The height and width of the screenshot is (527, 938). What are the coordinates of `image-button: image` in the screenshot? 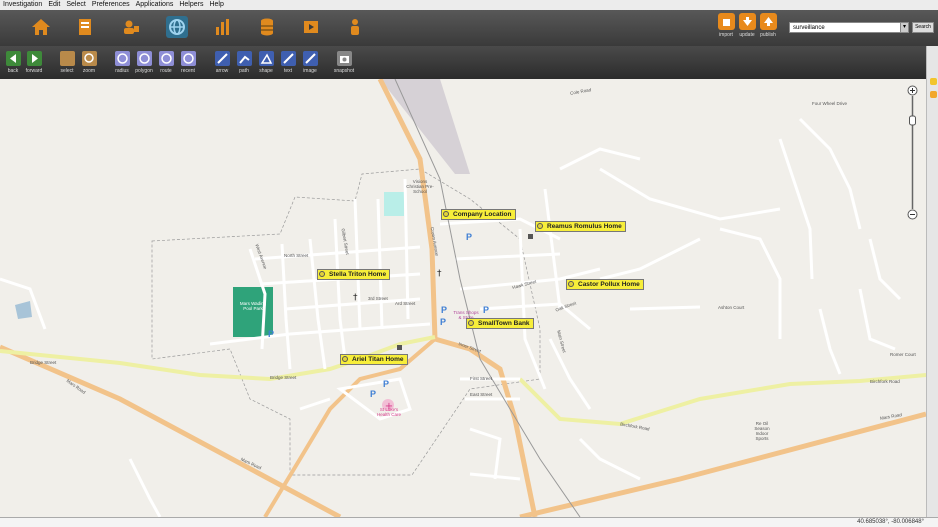 It's located at (310, 62).